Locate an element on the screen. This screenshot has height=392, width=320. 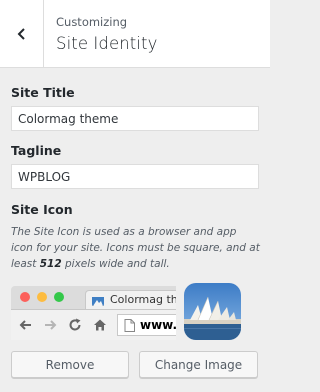
browser-tab-bar: Colormag th is located at coordinates (93, 297).